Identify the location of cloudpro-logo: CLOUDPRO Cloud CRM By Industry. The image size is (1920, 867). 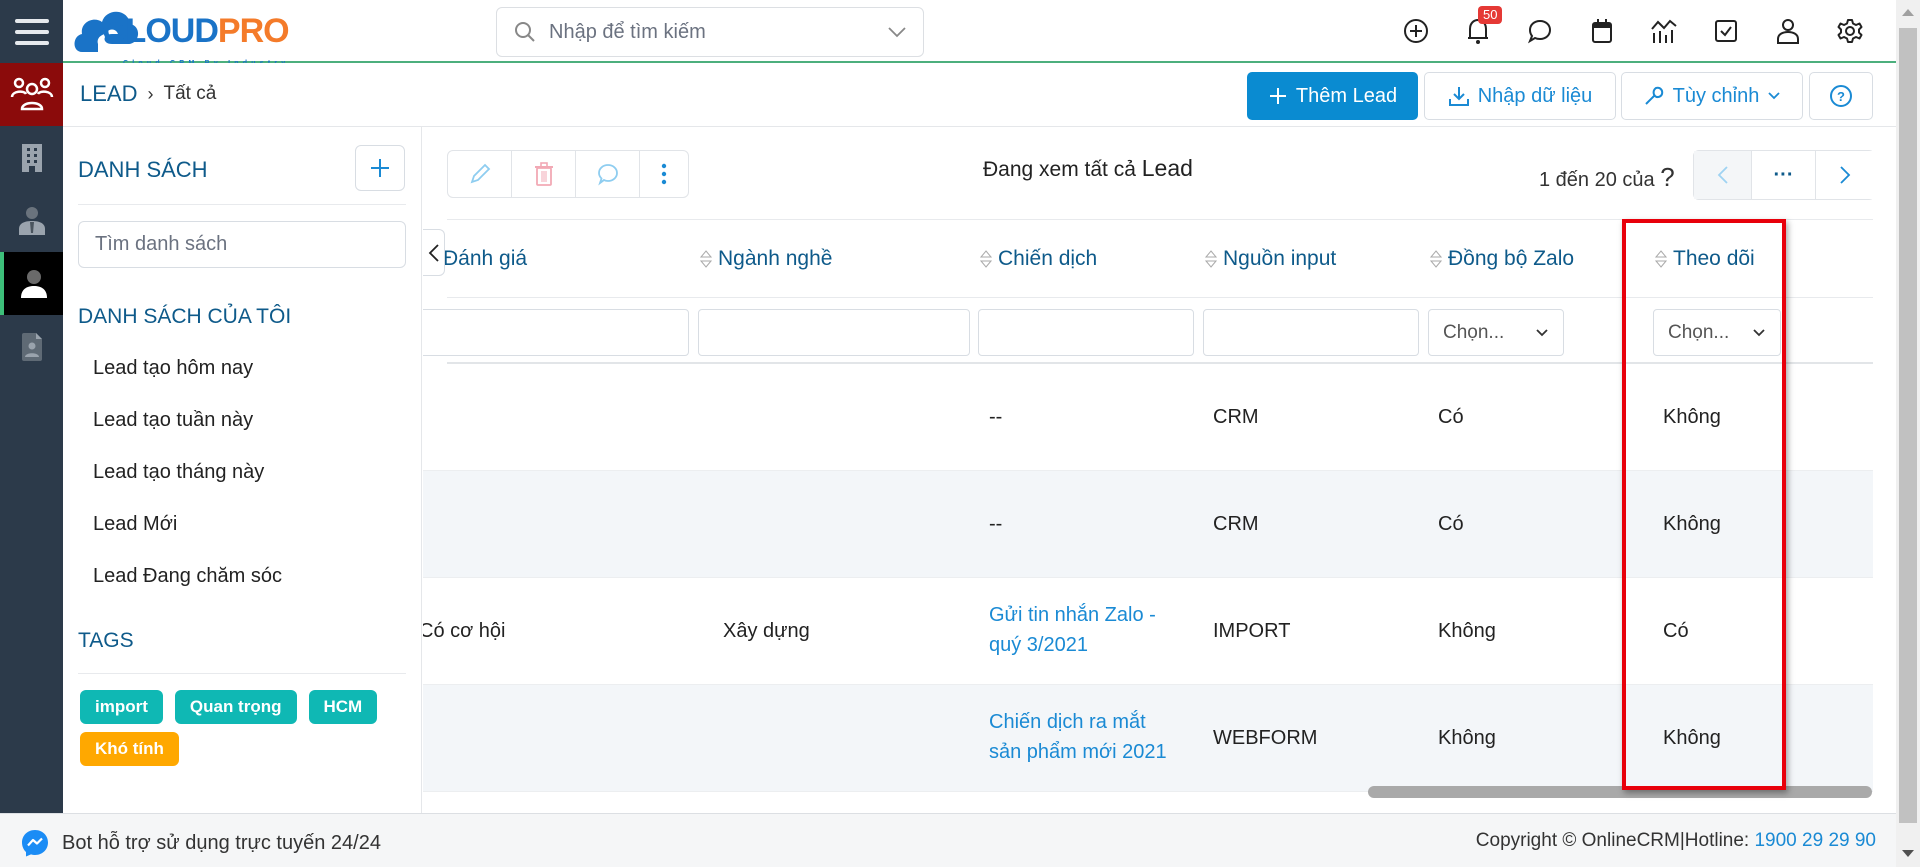
(182, 35).